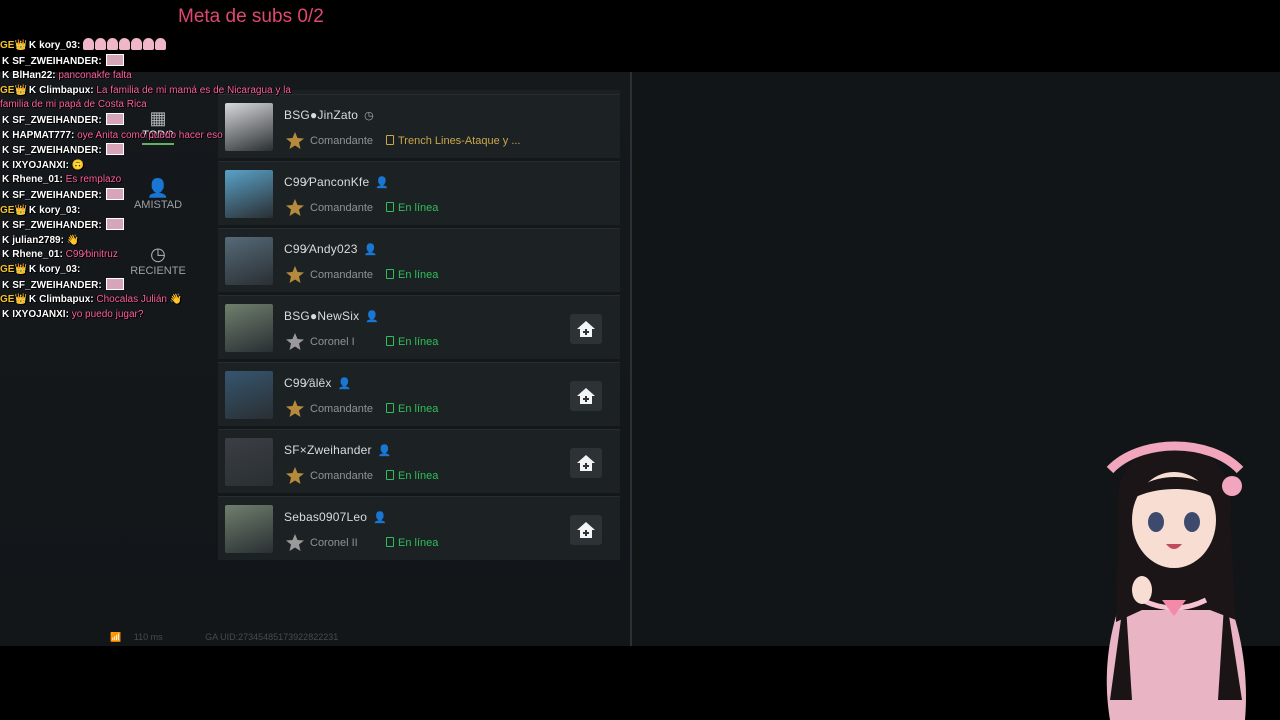 Image resolution: width=1280 pixels, height=720 pixels. What do you see at coordinates (78, 165) in the screenshot?
I see `chat-text: 🙃` at bounding box center [78, 165].